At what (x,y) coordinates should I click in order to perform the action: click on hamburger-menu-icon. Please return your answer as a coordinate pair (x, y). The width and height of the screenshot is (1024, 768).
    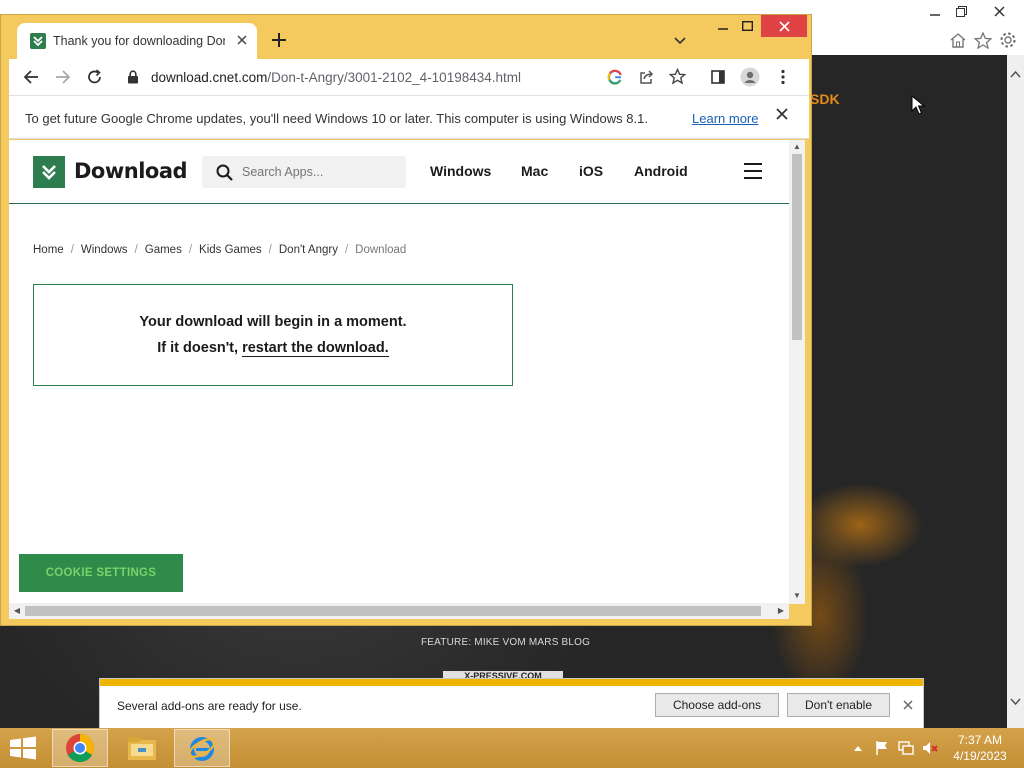
    Looking at the image, I should click on (753, 171).